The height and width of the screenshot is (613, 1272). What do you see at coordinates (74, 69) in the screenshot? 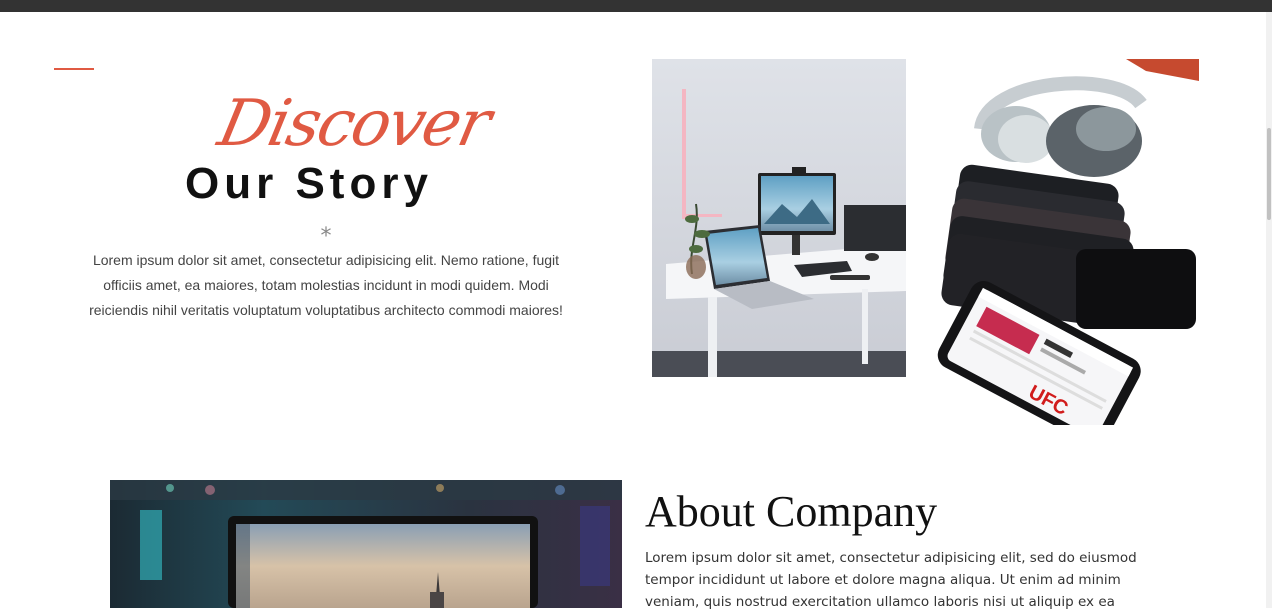
I see `accent-line` at bounding box center [74, 69].